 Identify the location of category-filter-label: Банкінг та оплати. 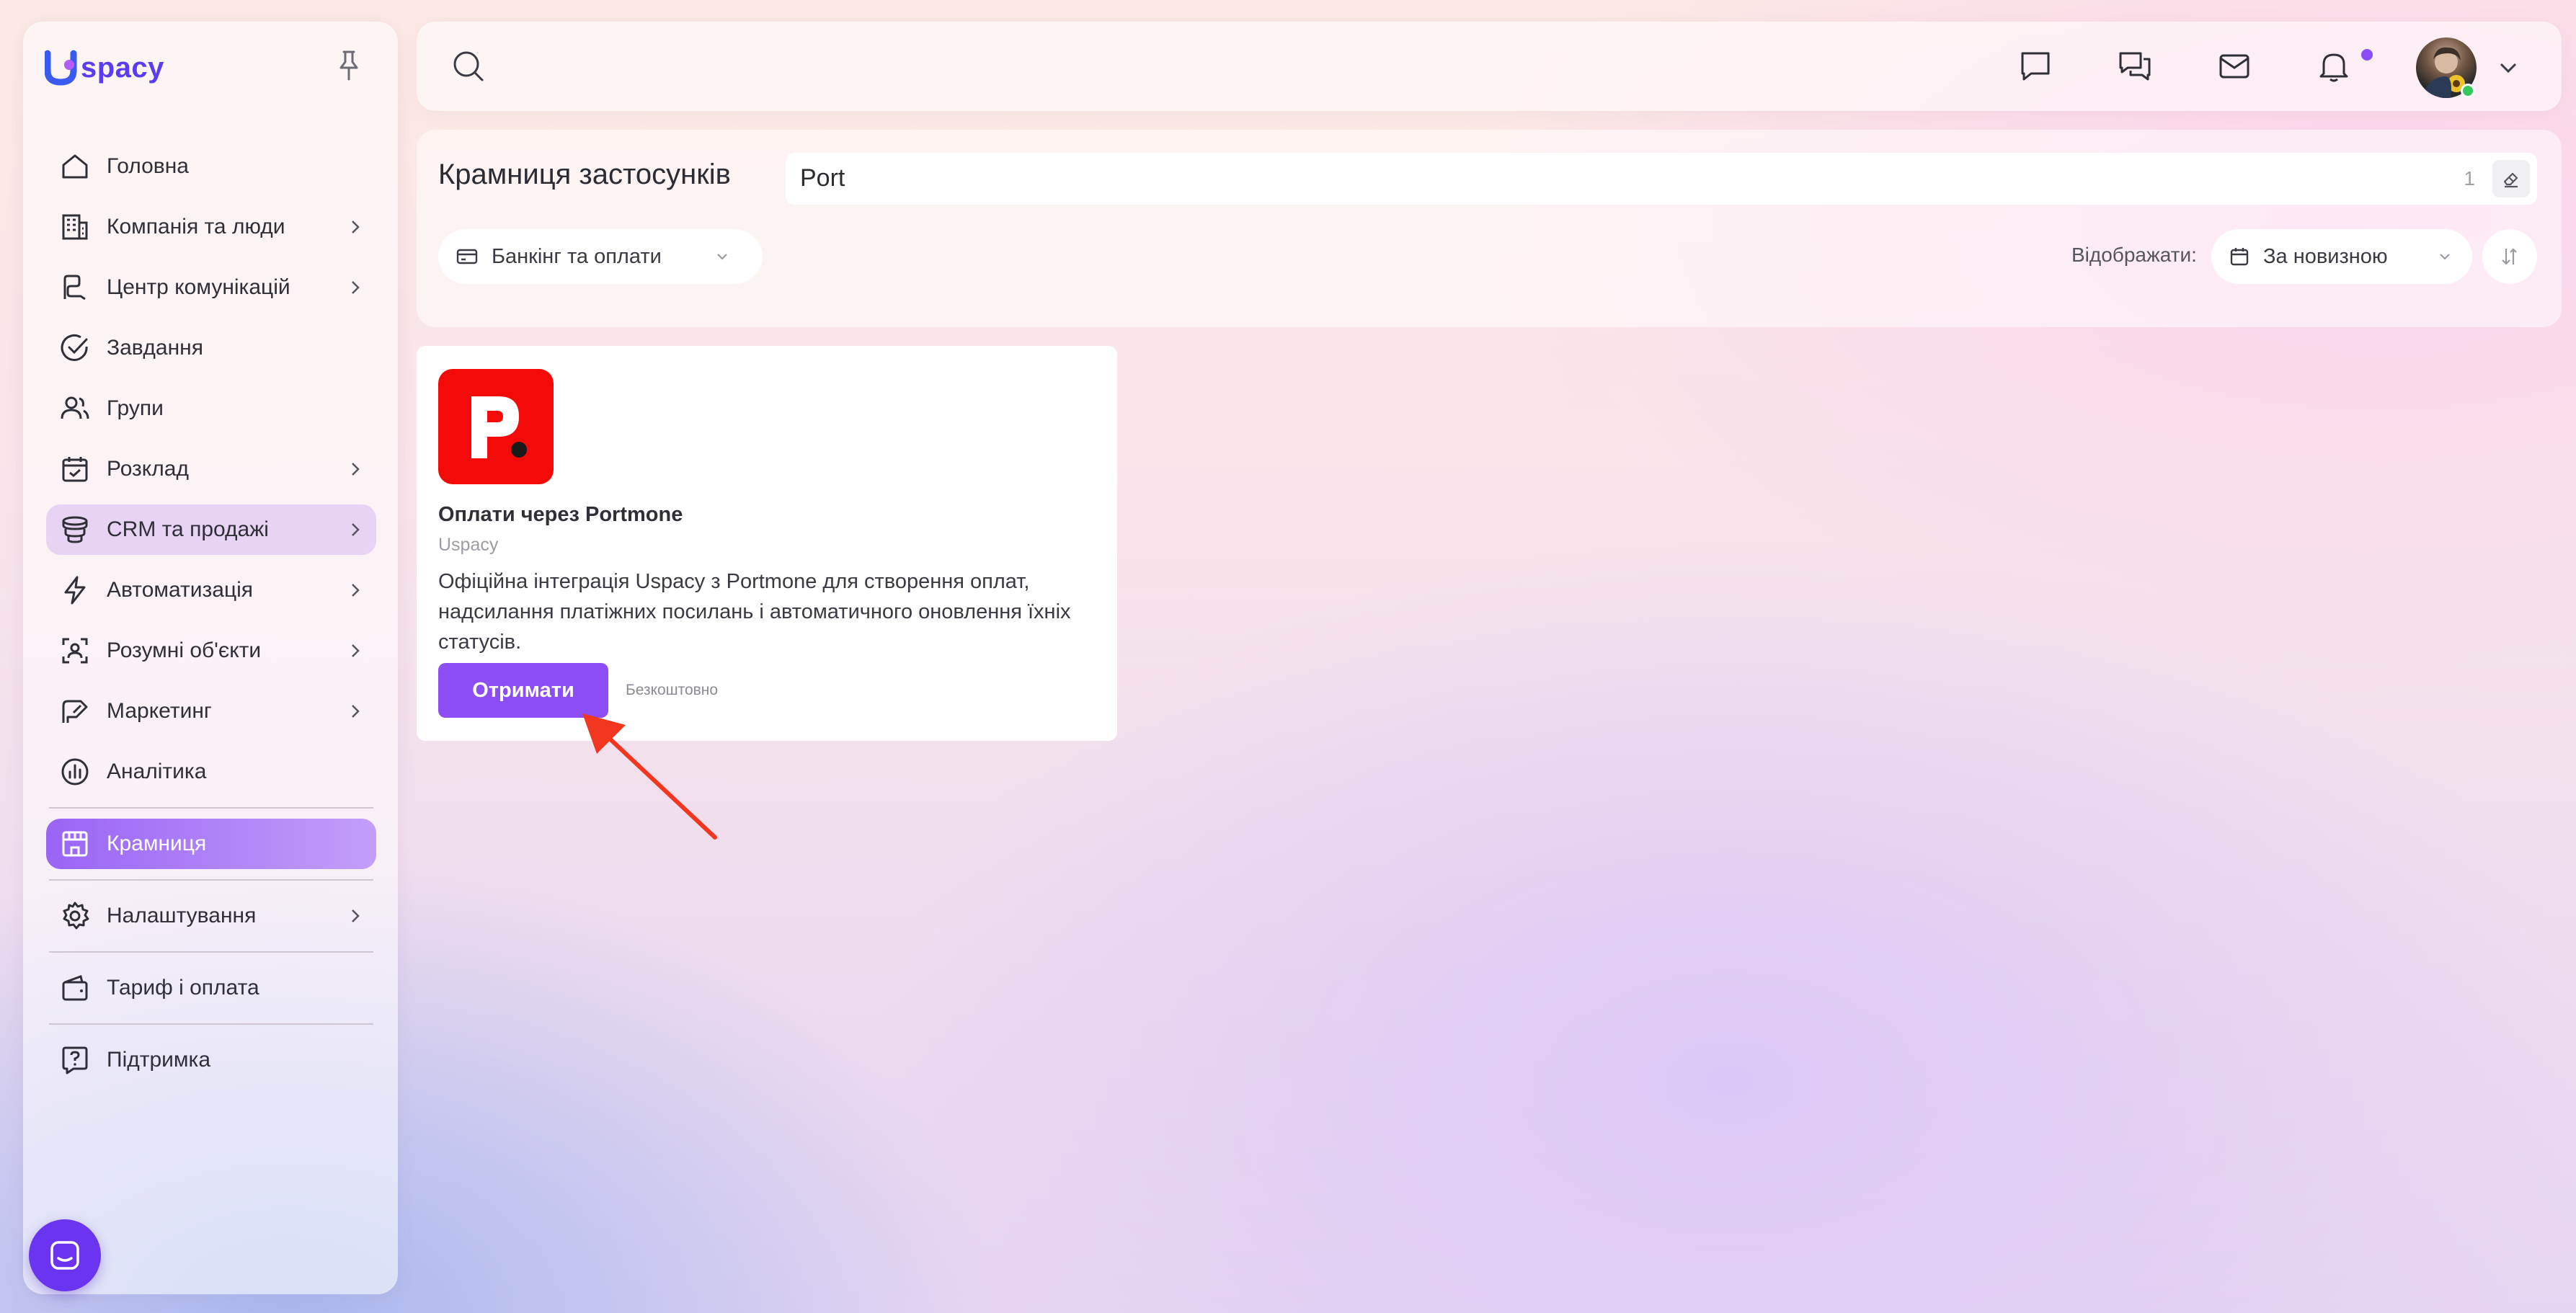
(577, 256).